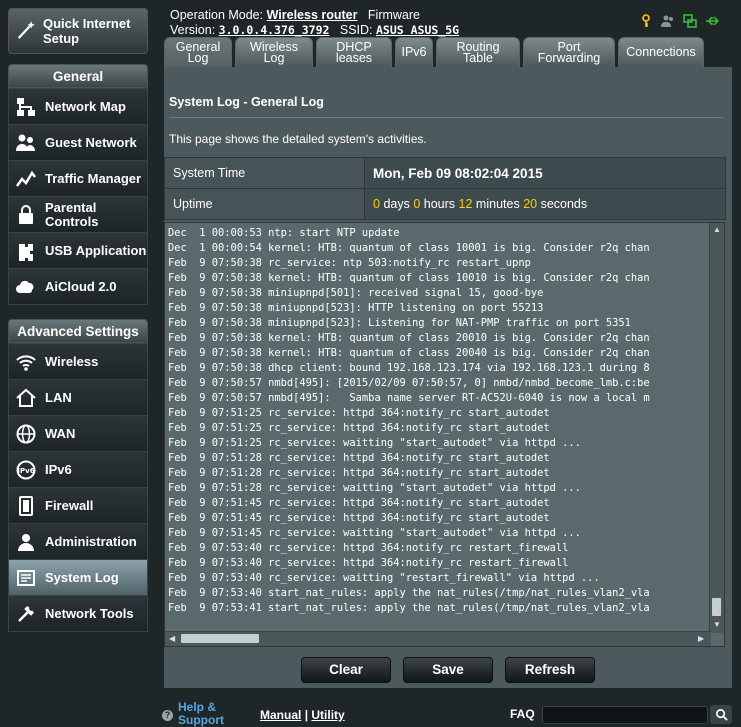  Describe the element at coordinates (26, 614) in the screenshot. I see `tools-icon` at that location.